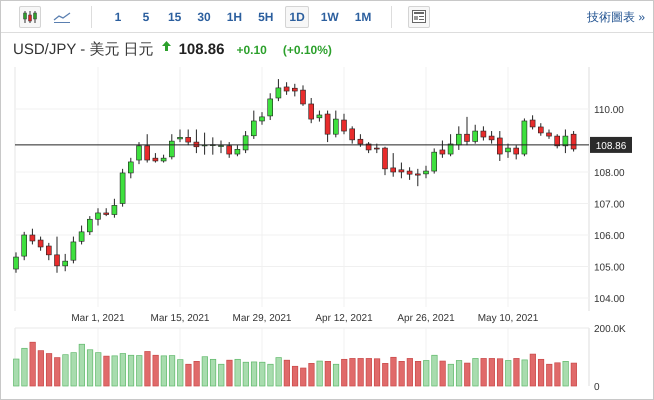 This screenshot has height=400, width=654. Describe the element at coordinates (609, 110) in the screenshot. I see `price-label: 110.00` at that location.